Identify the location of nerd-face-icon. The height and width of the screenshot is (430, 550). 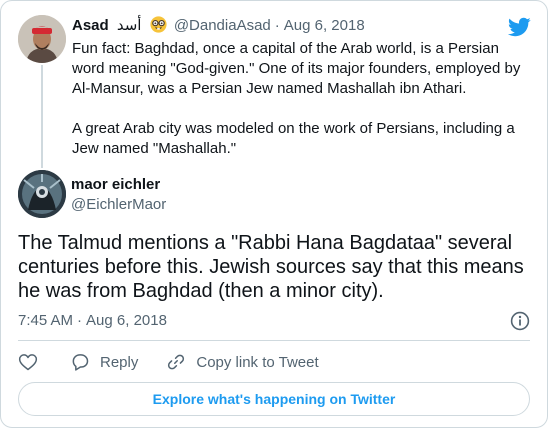
(158, 27).